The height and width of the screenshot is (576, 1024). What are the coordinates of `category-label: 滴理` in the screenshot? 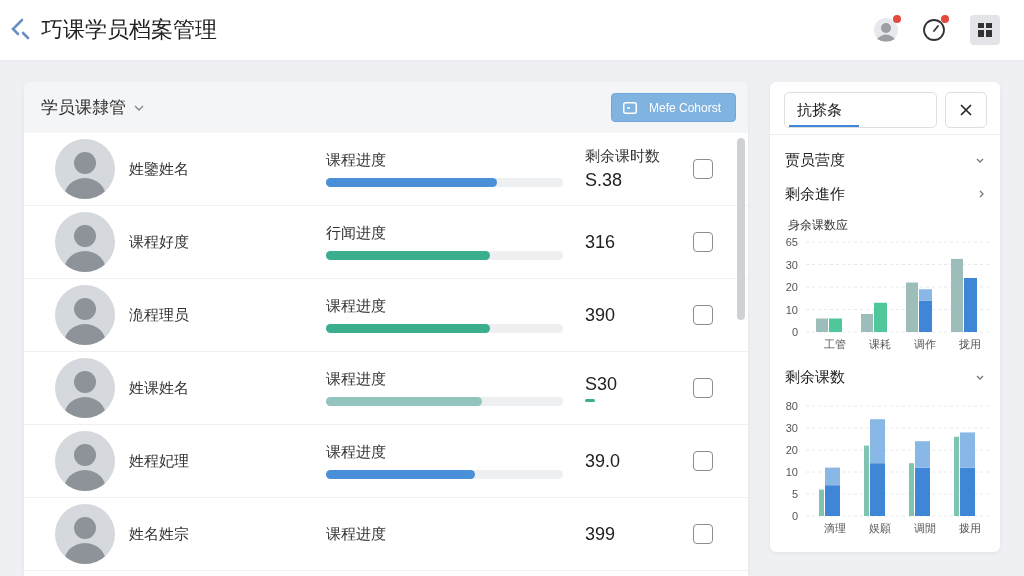 It's located at (834, 528).